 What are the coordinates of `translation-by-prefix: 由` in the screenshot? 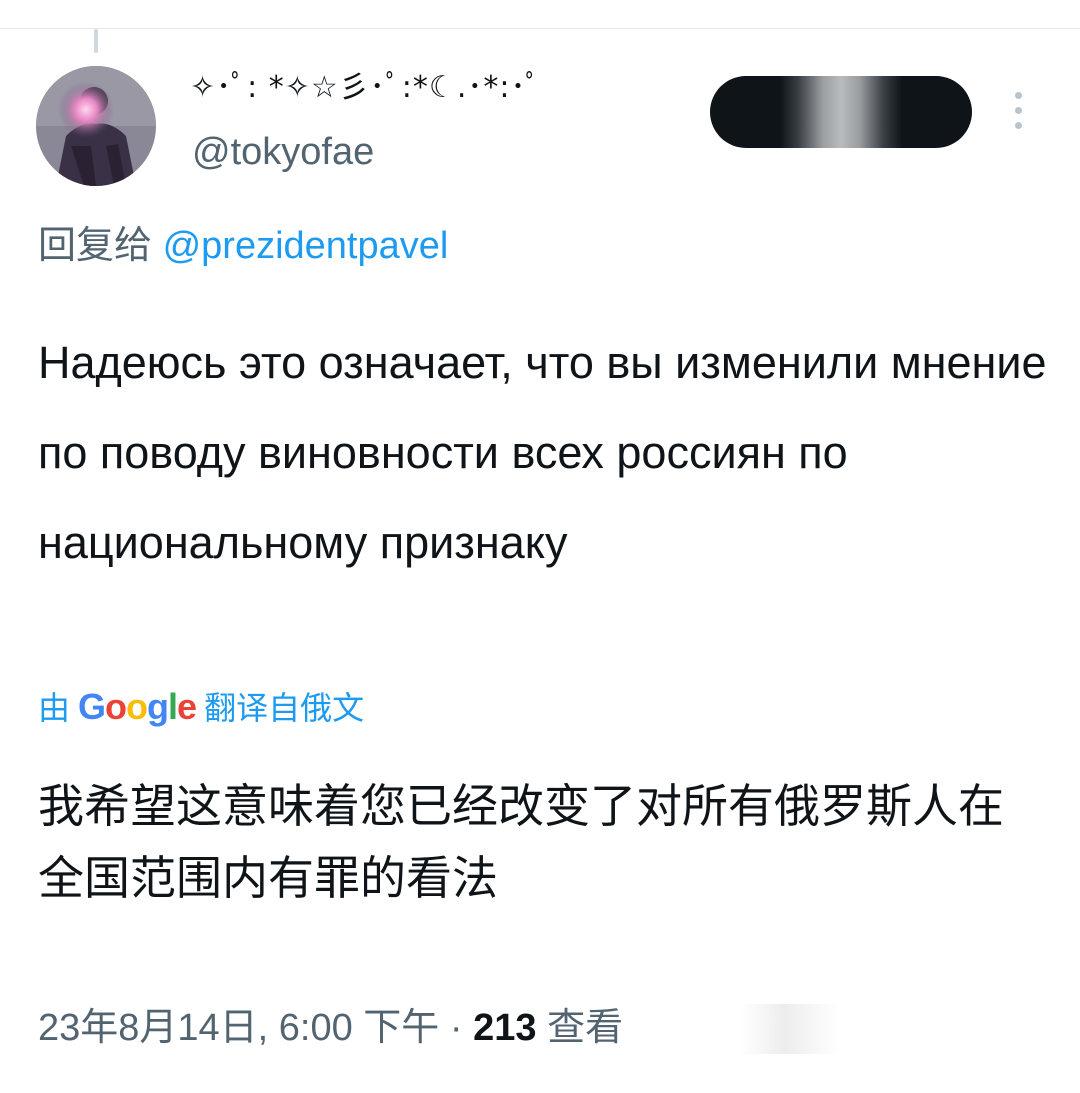 It's located at (54, 708).